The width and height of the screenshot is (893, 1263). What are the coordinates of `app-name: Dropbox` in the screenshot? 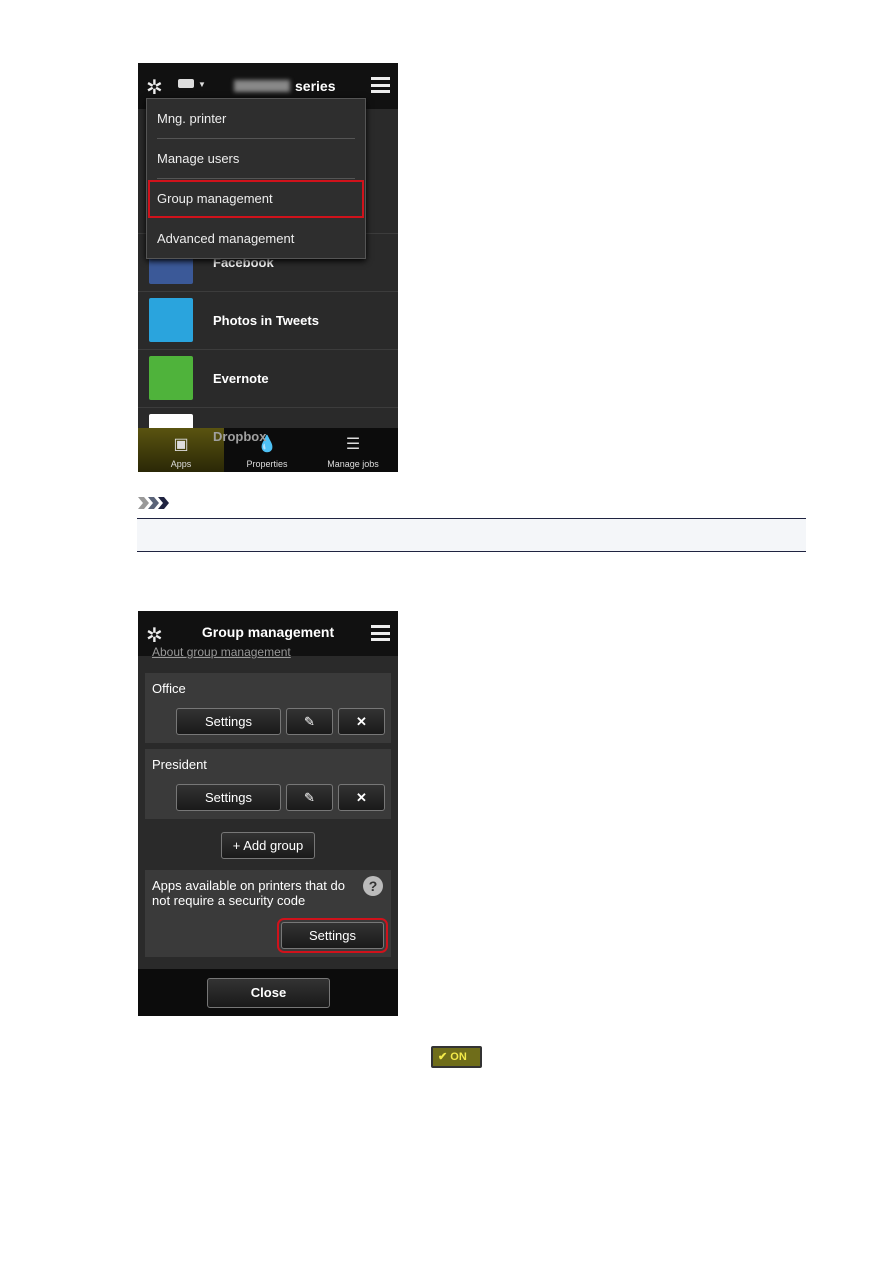 It's located at (240, 436).